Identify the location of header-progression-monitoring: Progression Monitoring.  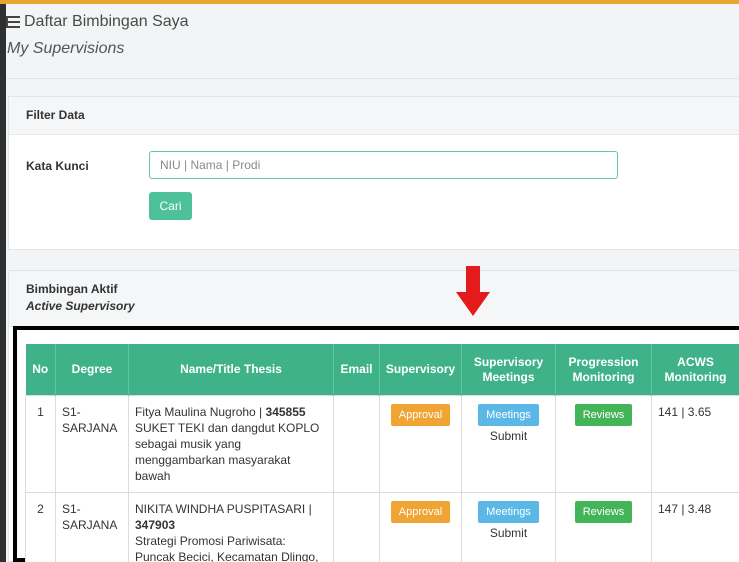
(603, 370).